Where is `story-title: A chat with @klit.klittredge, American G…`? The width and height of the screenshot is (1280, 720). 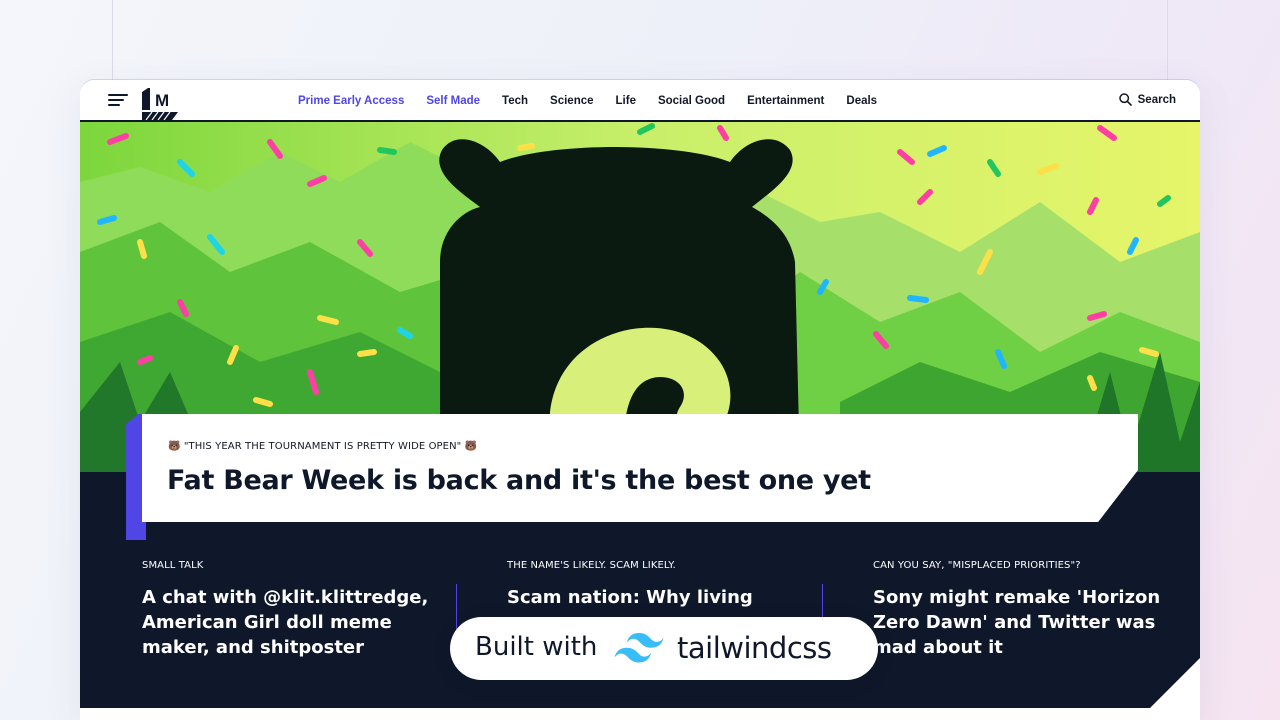
story-title: A chat with @klit.klittredge, American G… is located at coordinates (292, 622).